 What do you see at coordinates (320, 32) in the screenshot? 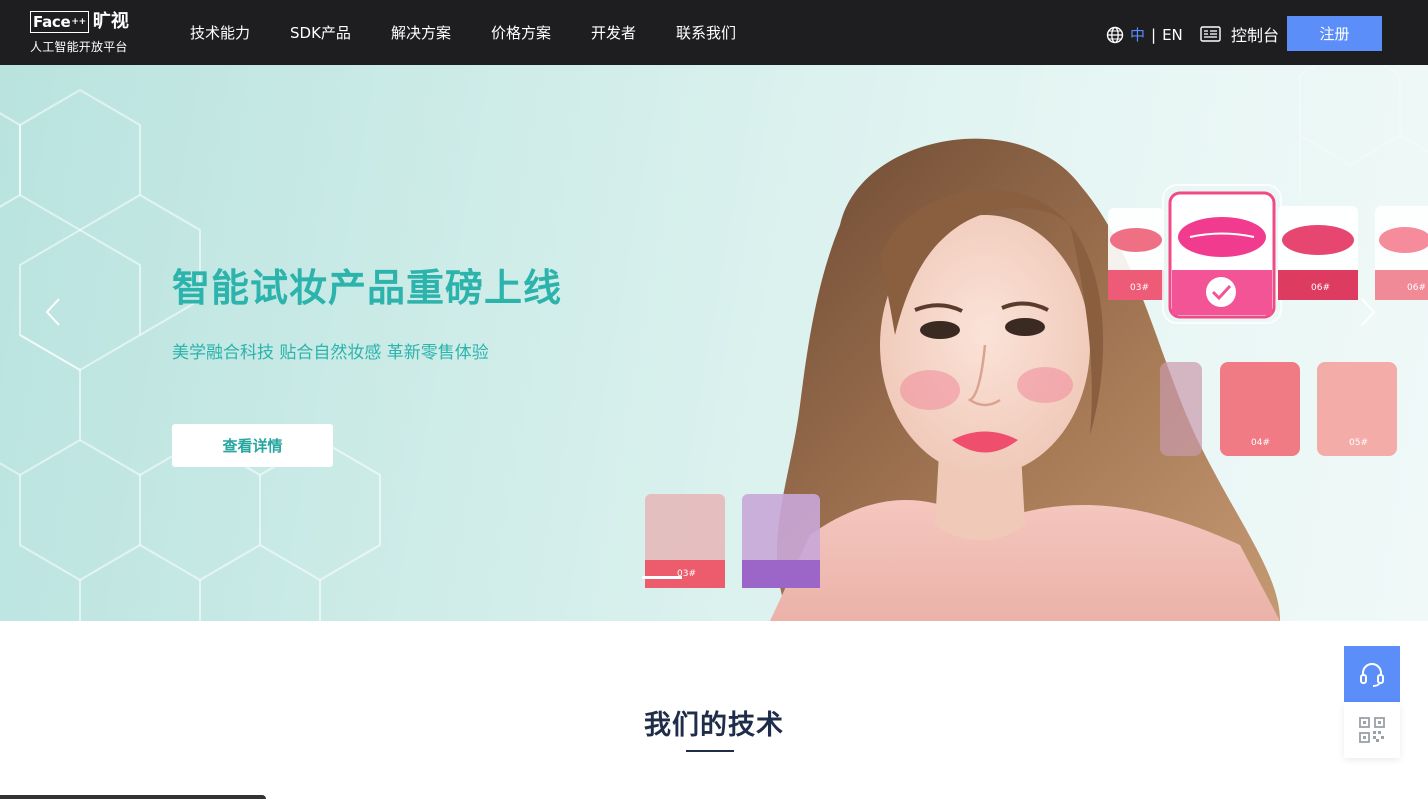
I see `nav-item-sdk: SDK产品` at bounding box center [320, 32].